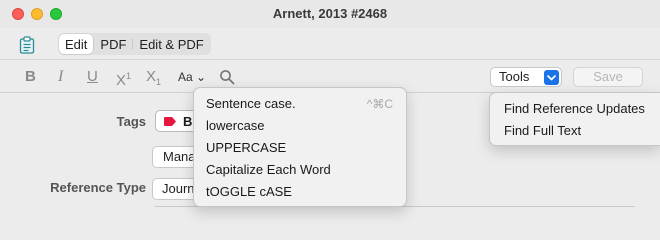 The image size is (660, 240). Describe the element at coordinates (185, 77) in the screenshot. I see `change-case-label: Aa` at that location.